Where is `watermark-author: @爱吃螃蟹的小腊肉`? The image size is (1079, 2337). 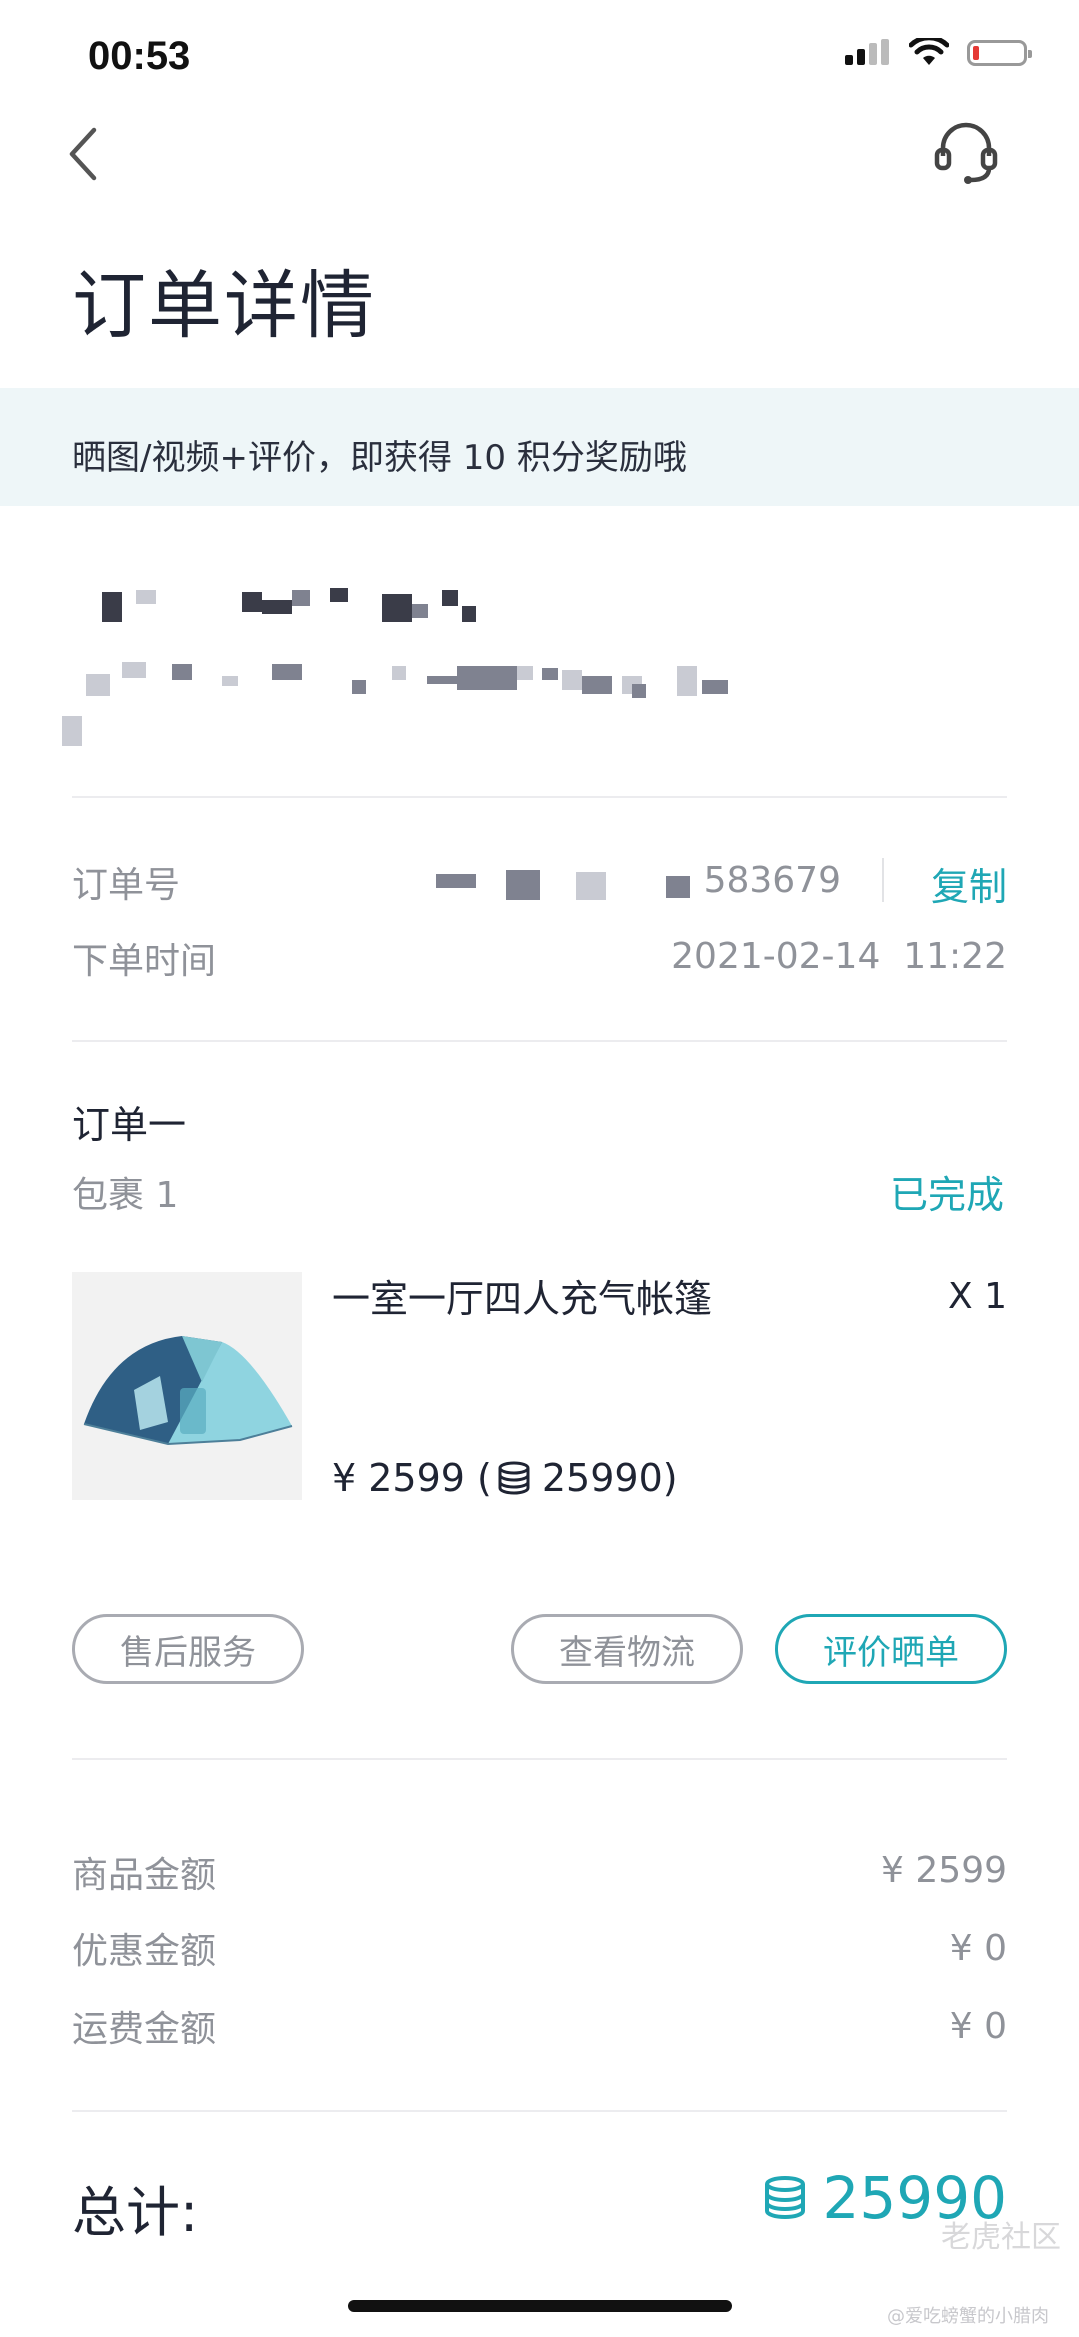 watermark-author: @爱吃螃蟹的小腊肉 is located at coordinates (968, 2316).